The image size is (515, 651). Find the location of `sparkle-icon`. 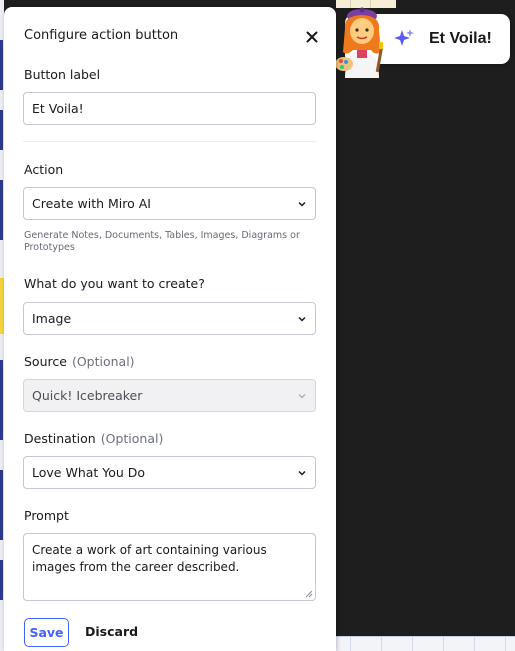

sparkle-icon is located at coordinates (404, 37).